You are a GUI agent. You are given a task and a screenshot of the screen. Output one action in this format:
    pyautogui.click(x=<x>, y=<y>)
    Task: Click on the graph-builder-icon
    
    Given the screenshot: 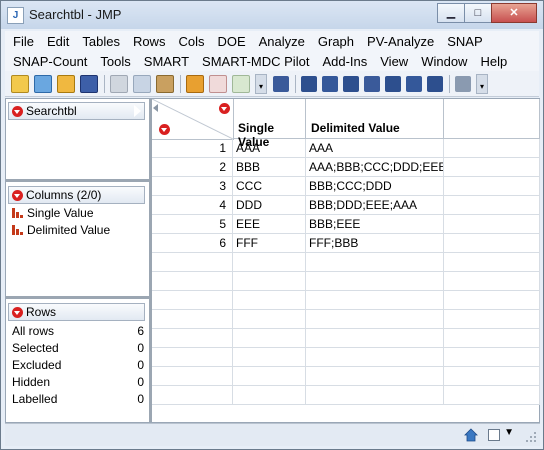 What is the action you would take?
    pyautogui.click(x=435, y=83)
    